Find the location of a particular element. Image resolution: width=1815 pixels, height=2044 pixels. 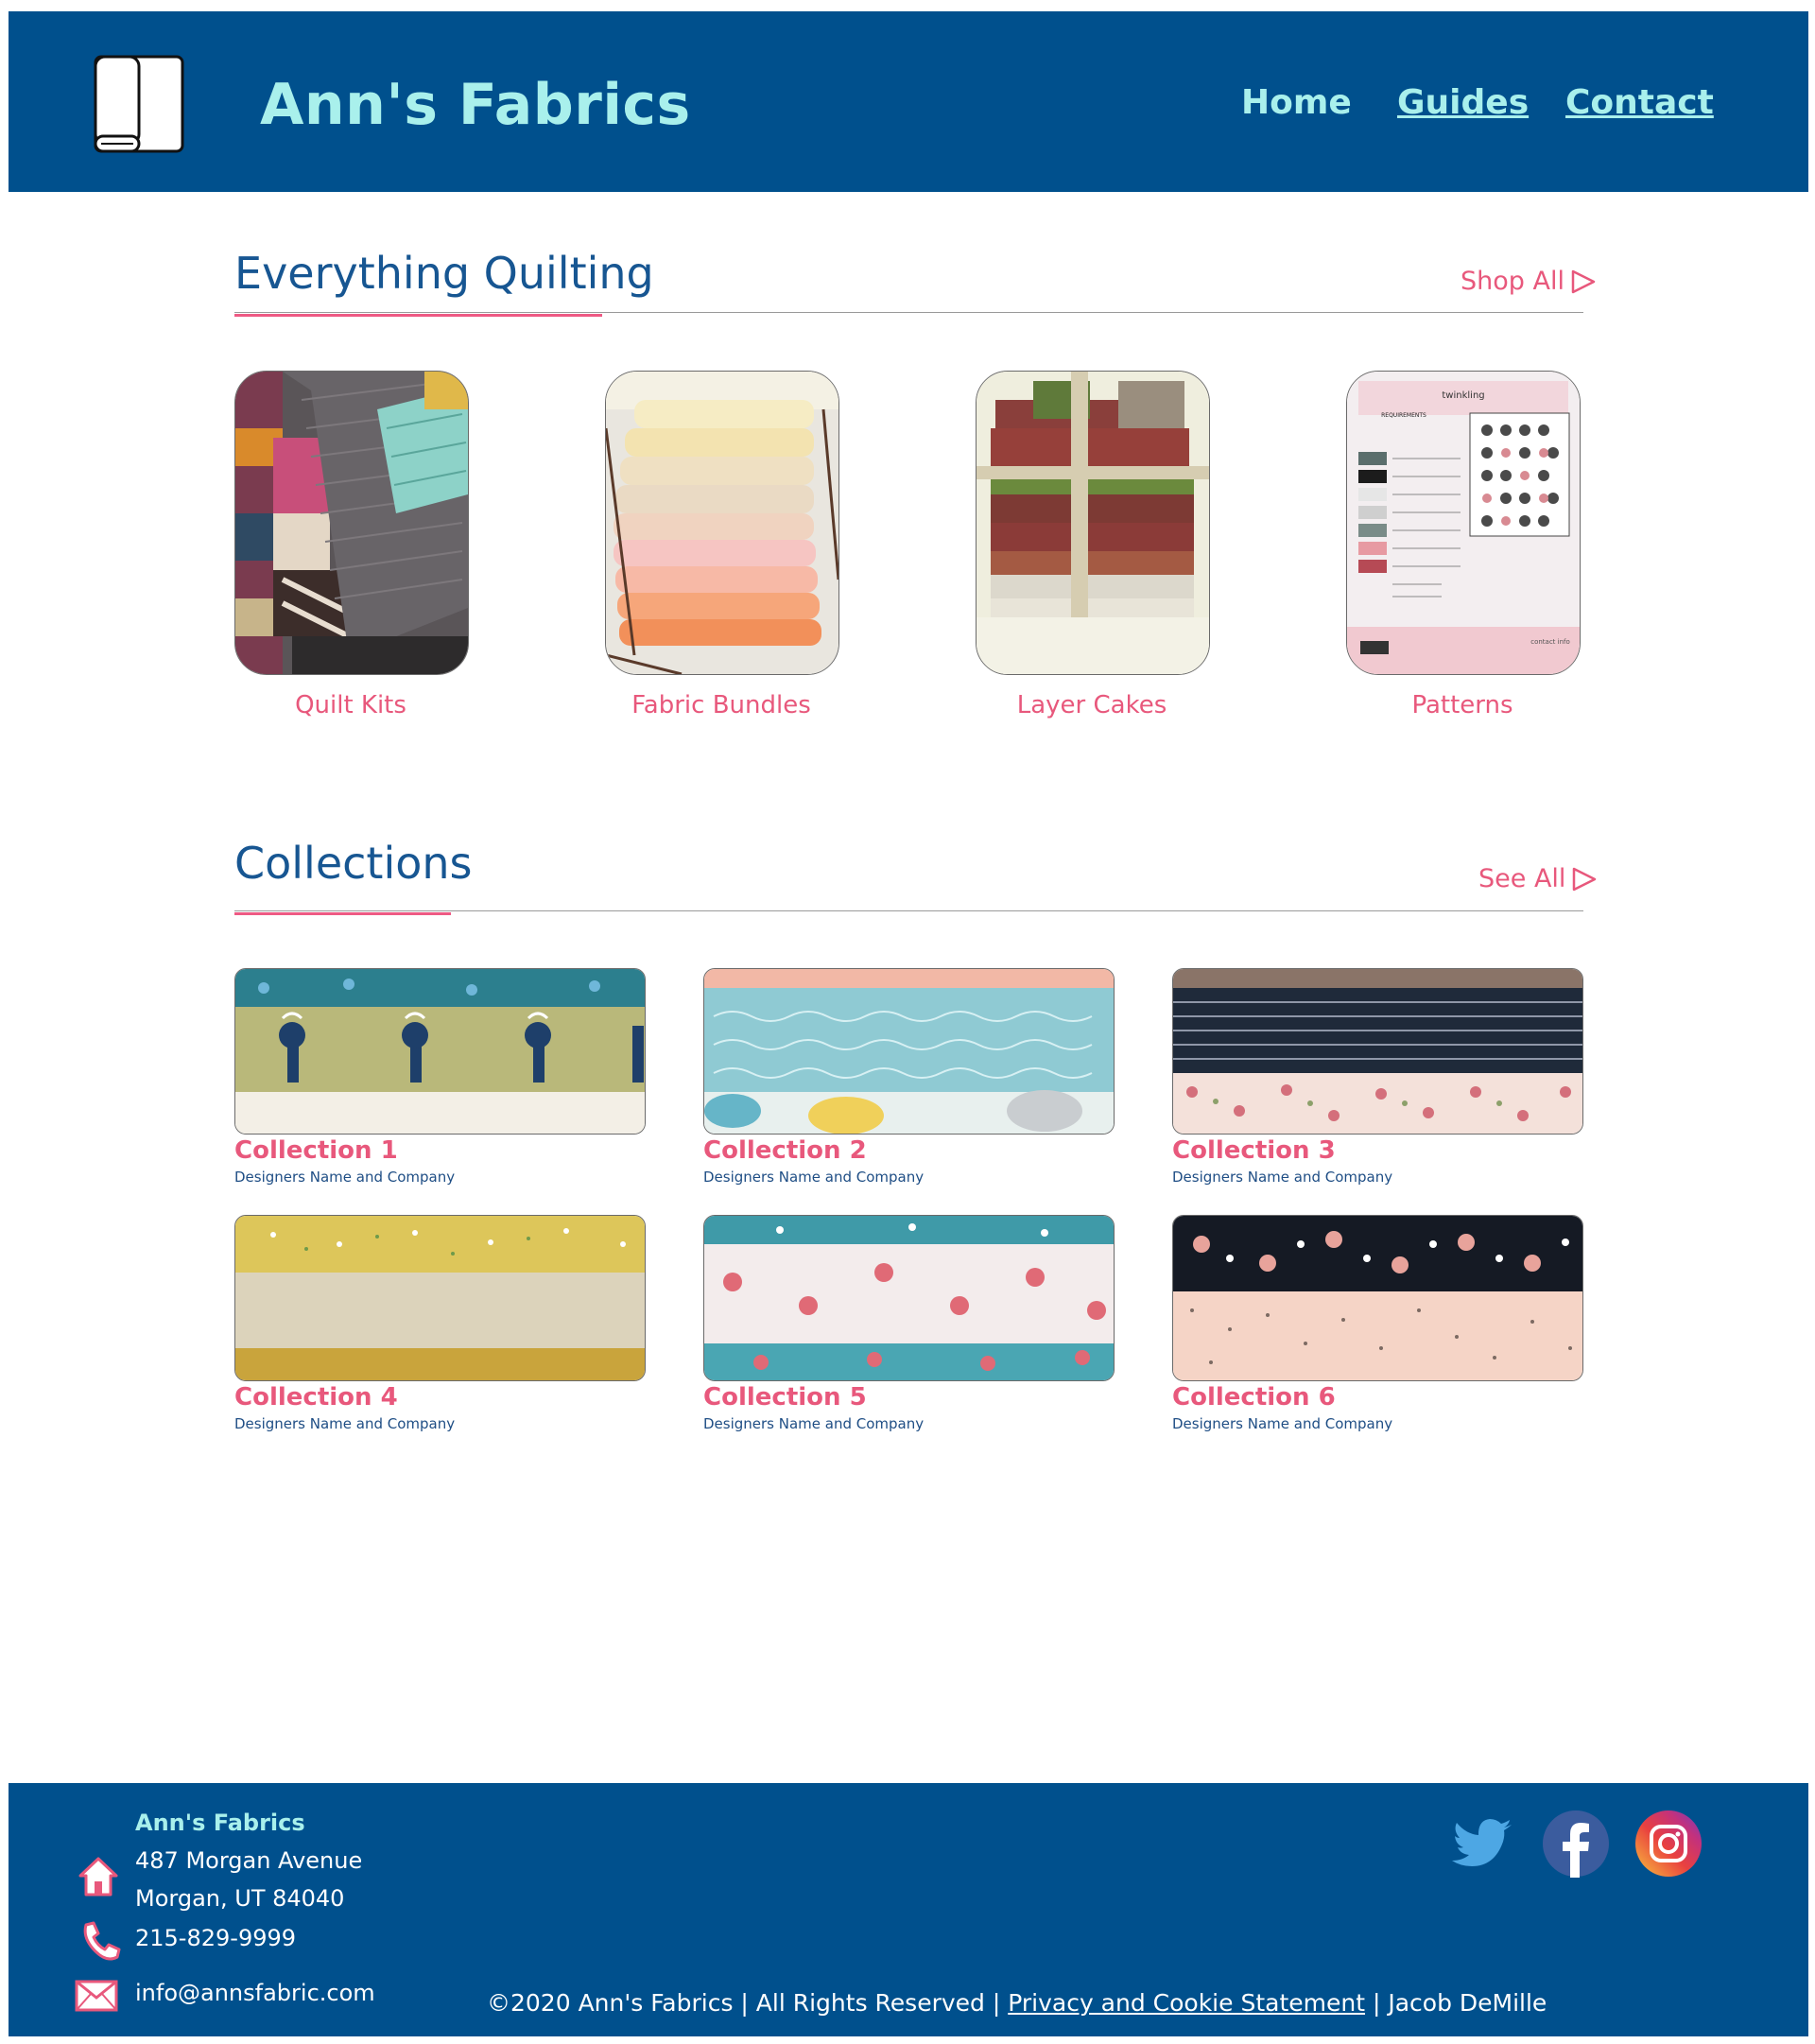

fabric-bundles-image is located at coordinates (722, 523).